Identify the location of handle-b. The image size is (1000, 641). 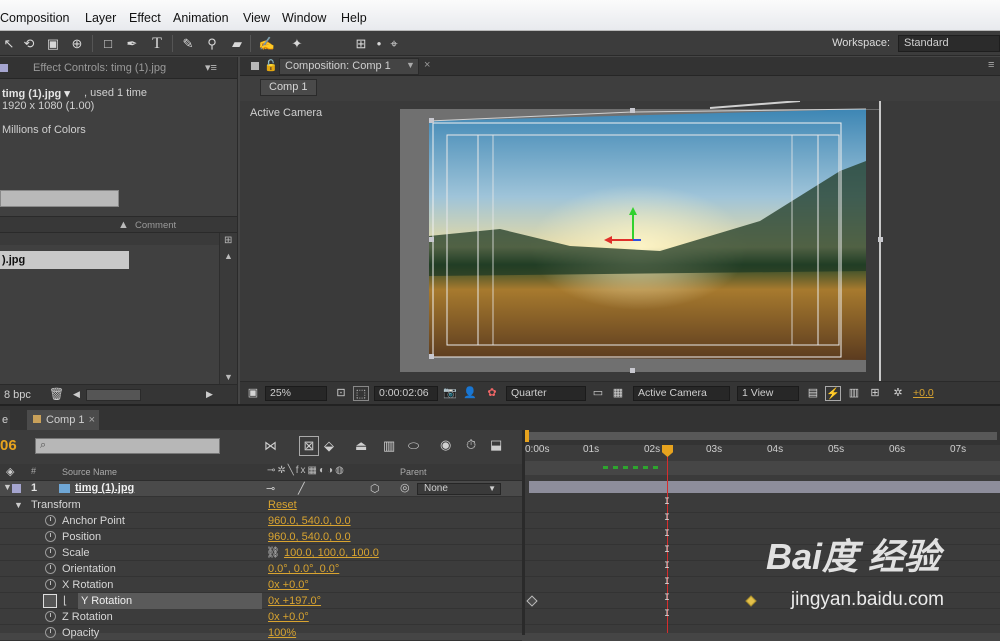
(632, 370).